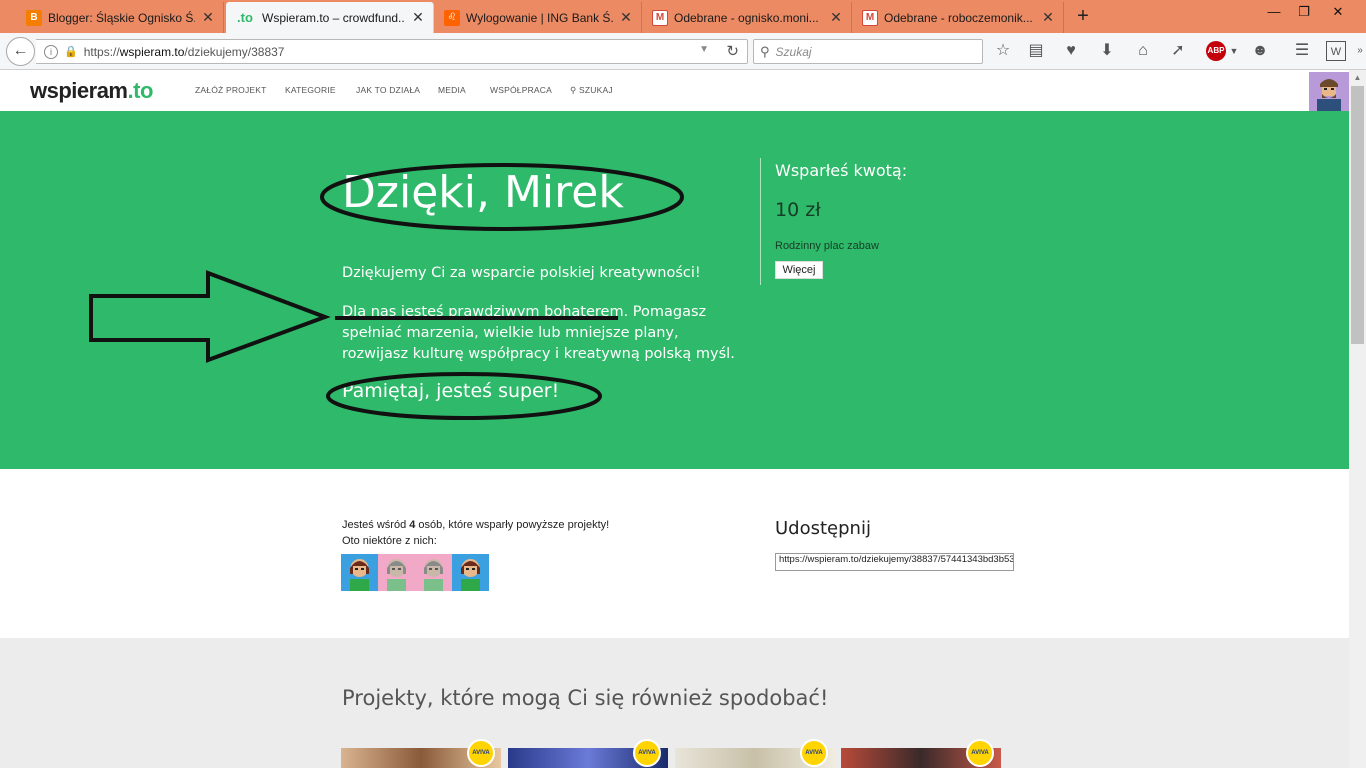  Describe the element at coordinates (521, 90) in the screenshot. I see `nav-wspolpraca: WSPÓŁPRACA` at that location.